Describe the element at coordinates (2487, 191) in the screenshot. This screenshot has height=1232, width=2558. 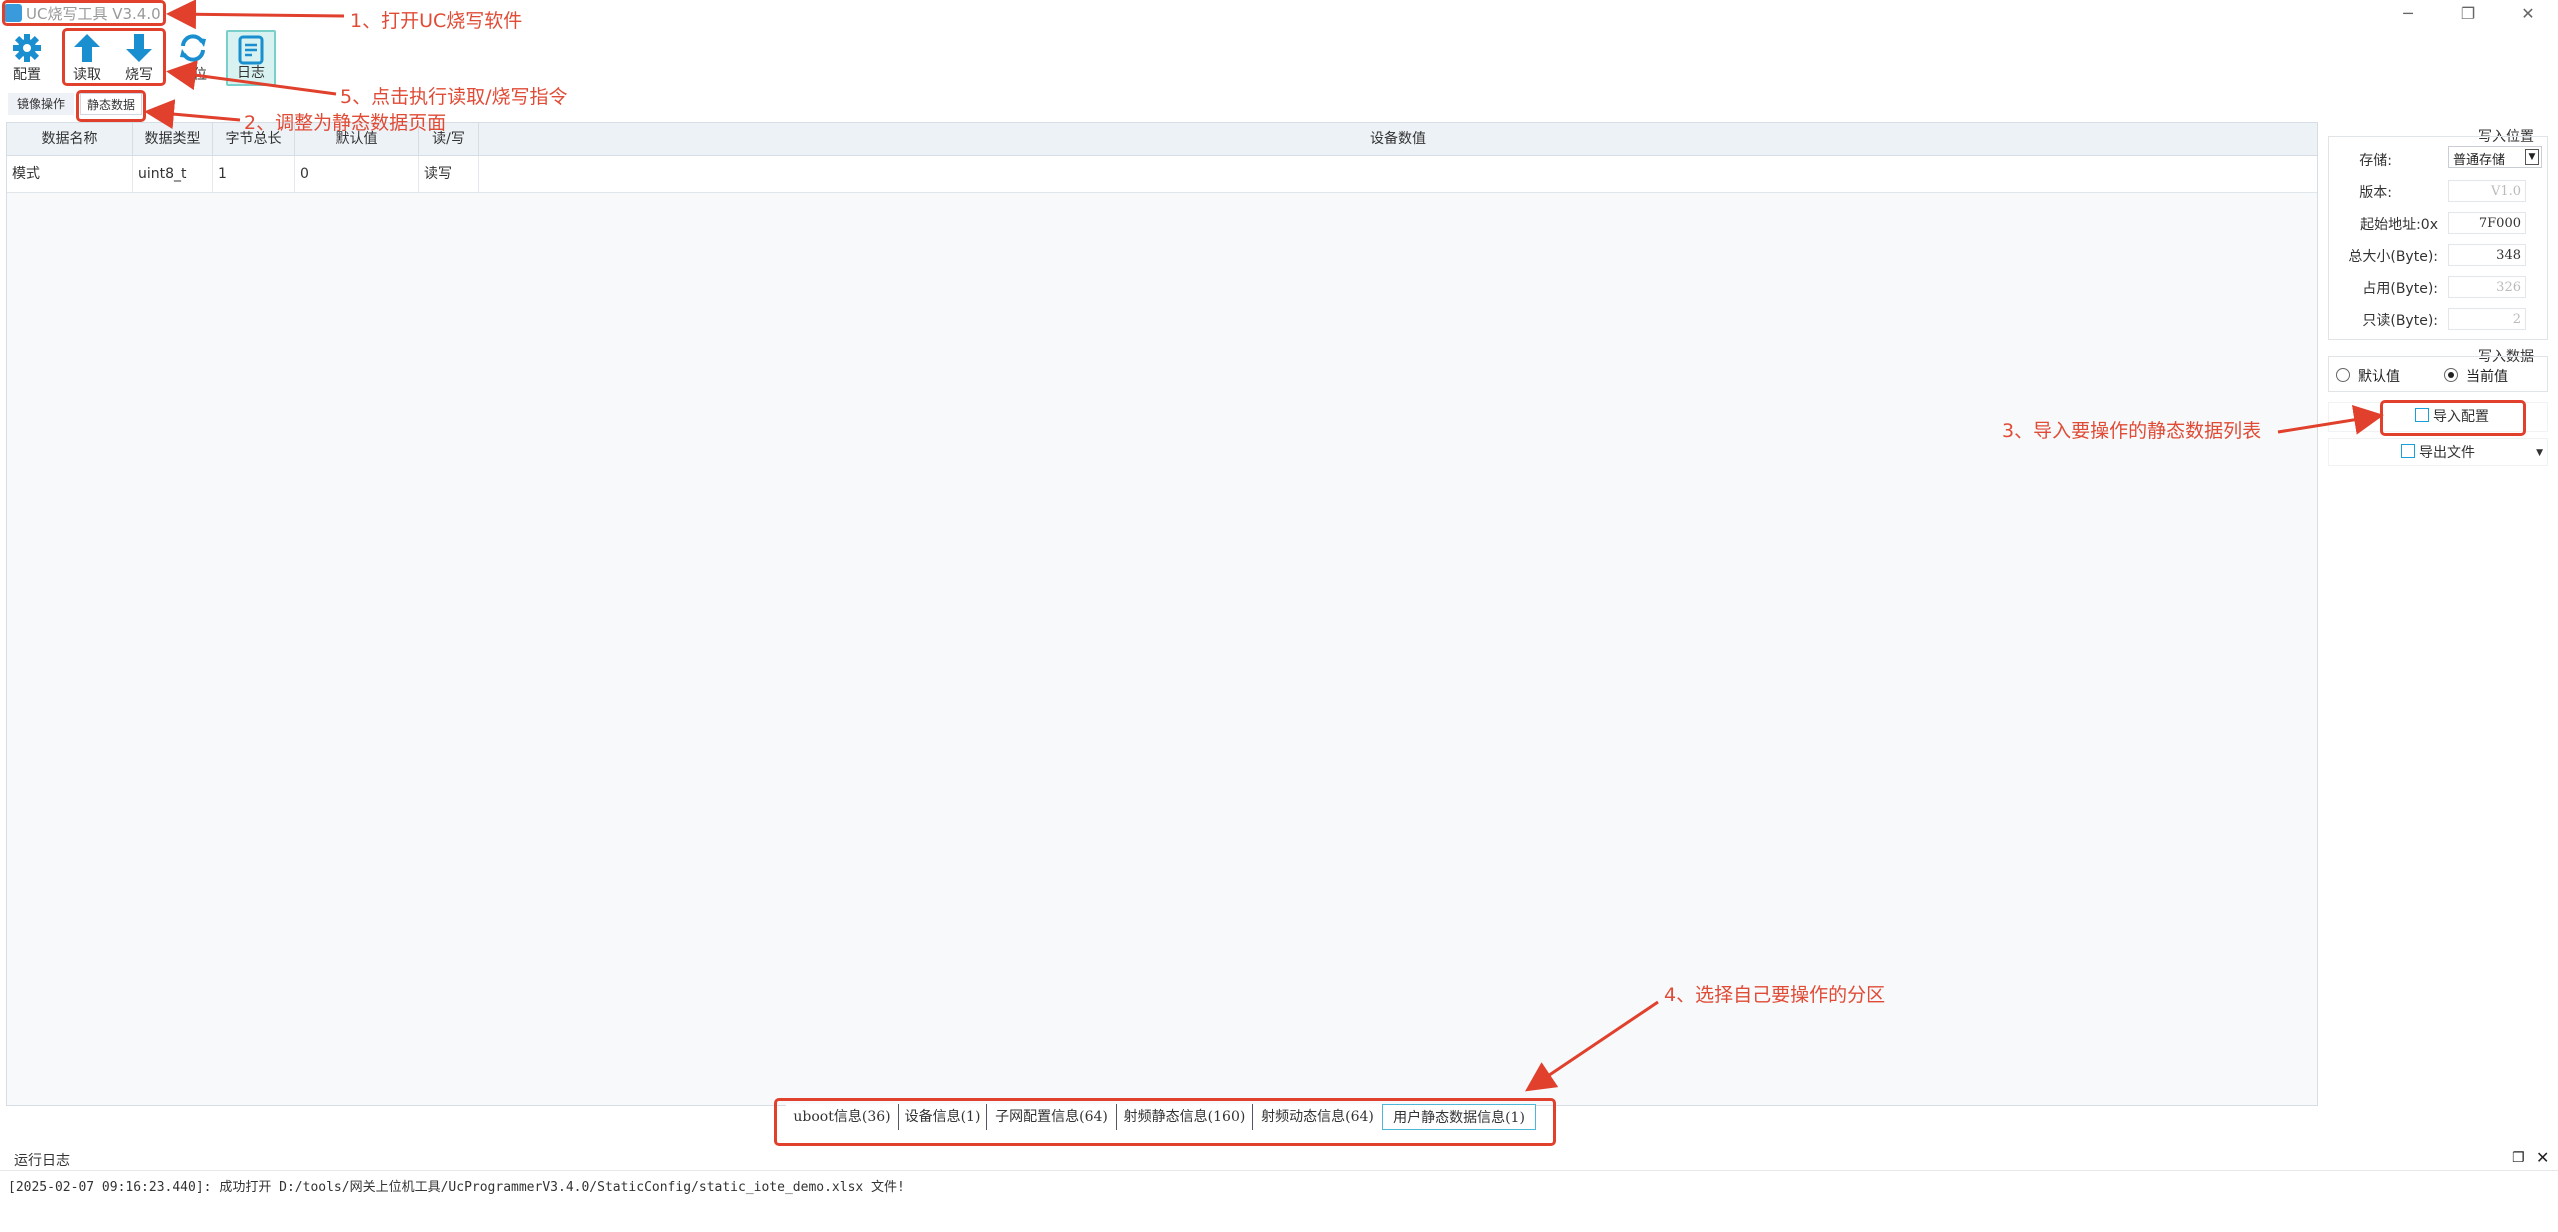
I see `version-field: V1.0` at that location.